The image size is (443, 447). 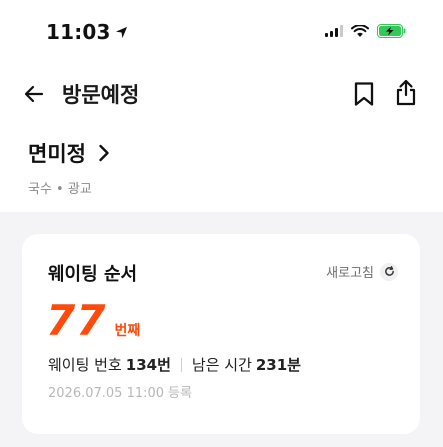 I want to click on waiting-card-title: 웨이팅 순서, so click(x=93, y=274).